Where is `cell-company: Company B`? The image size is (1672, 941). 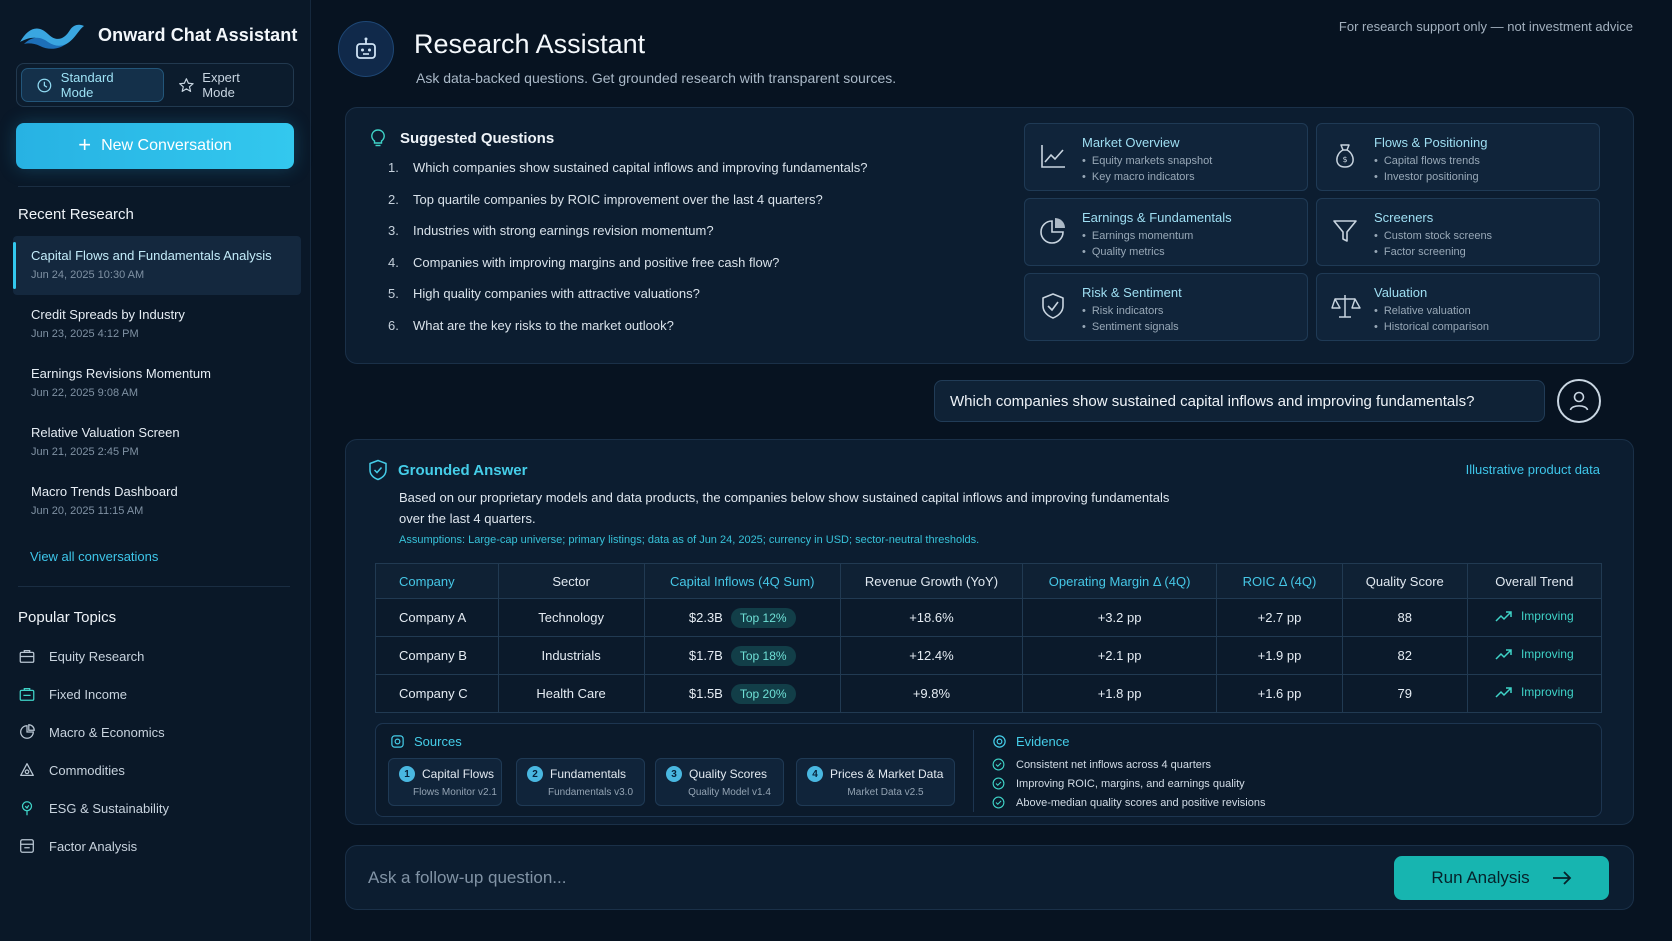 cell-company: Company B is located at coordinates (437, 655).